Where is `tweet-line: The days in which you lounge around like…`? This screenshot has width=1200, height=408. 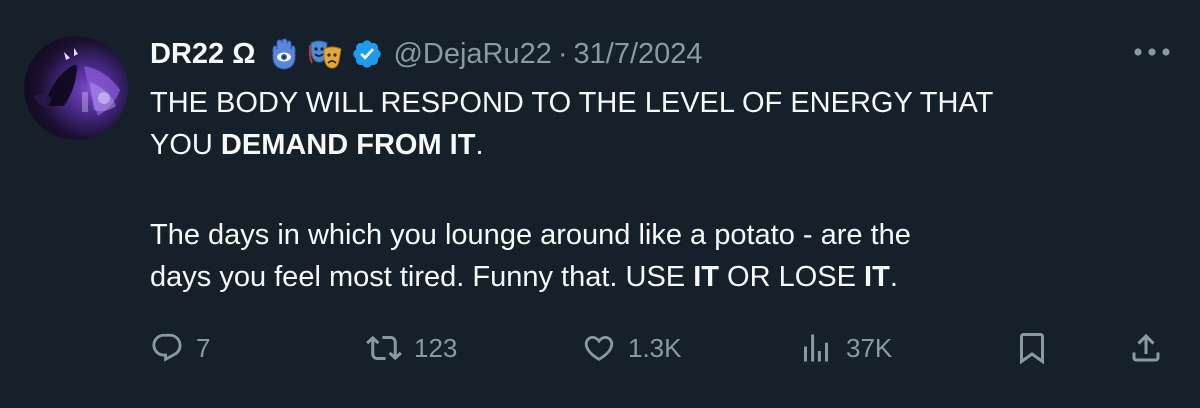 tweet-line: The days in which you lounge around like… is located at coordinates (660, 235).